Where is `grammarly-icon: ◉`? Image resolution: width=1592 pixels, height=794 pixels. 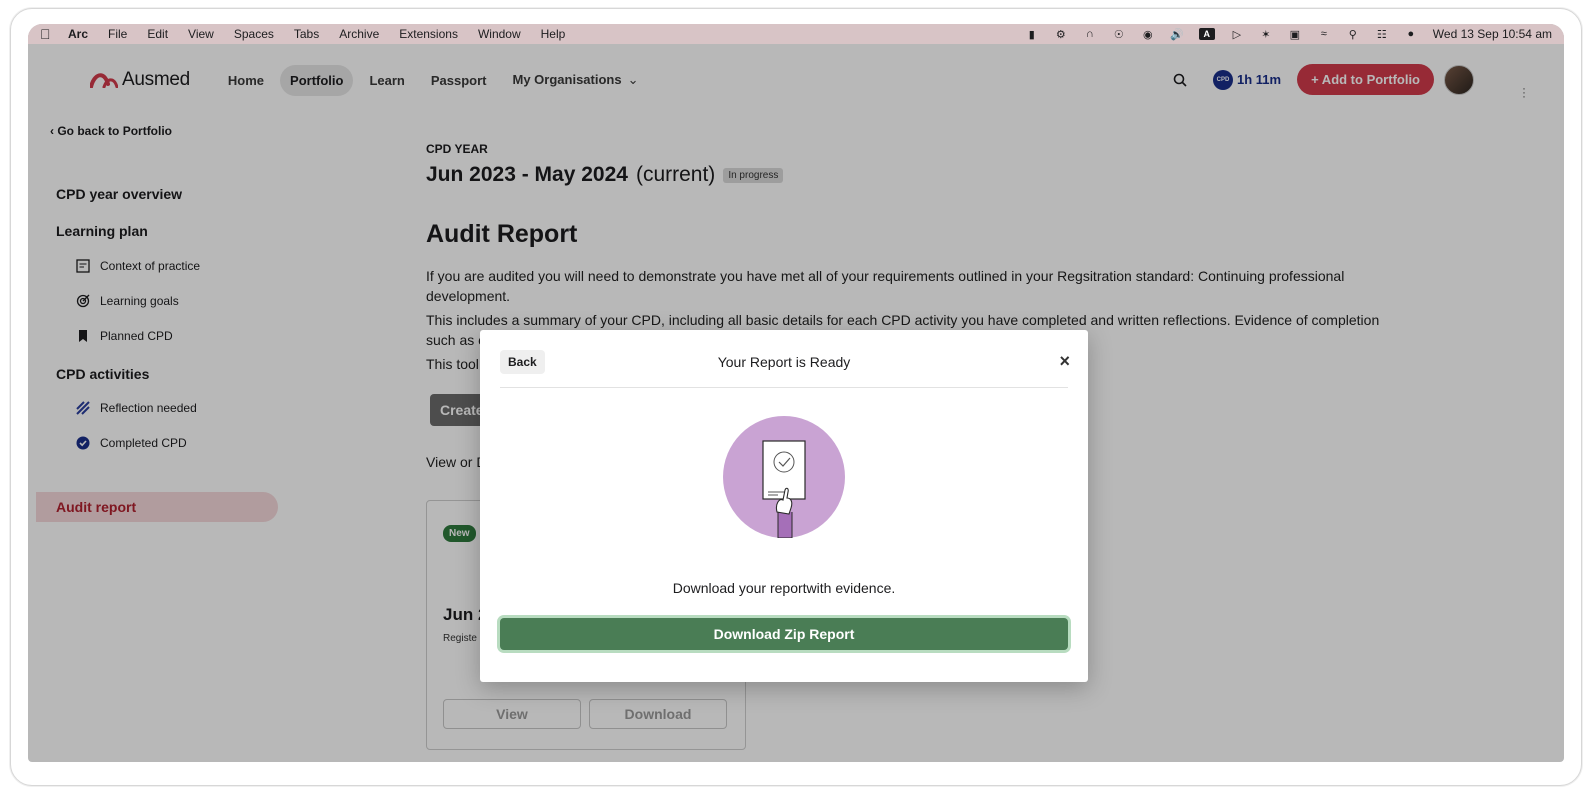
grammarly-icon: ◉ is located at coordinates (1148, 34).